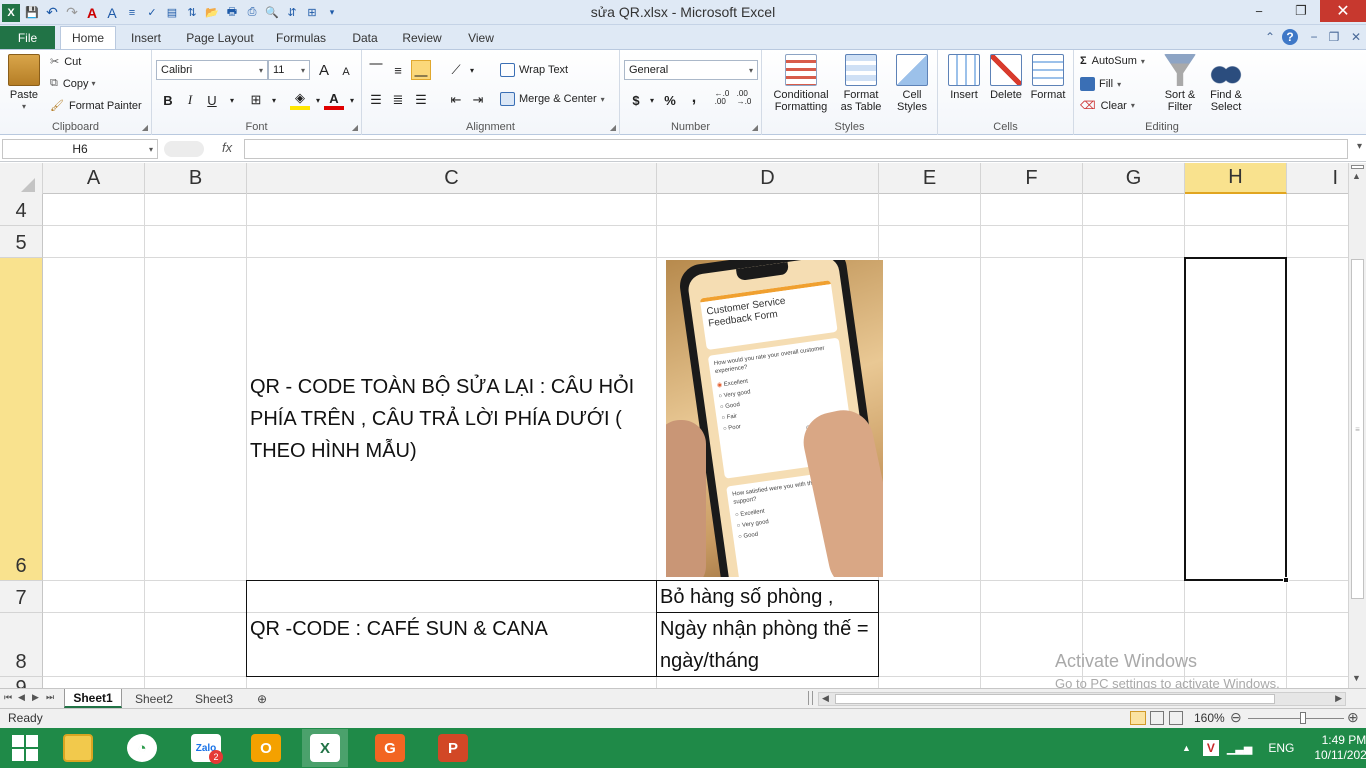 This screenshot has height=768, width=1366. I want to click on insert-button: Insert, so click(964, 77).